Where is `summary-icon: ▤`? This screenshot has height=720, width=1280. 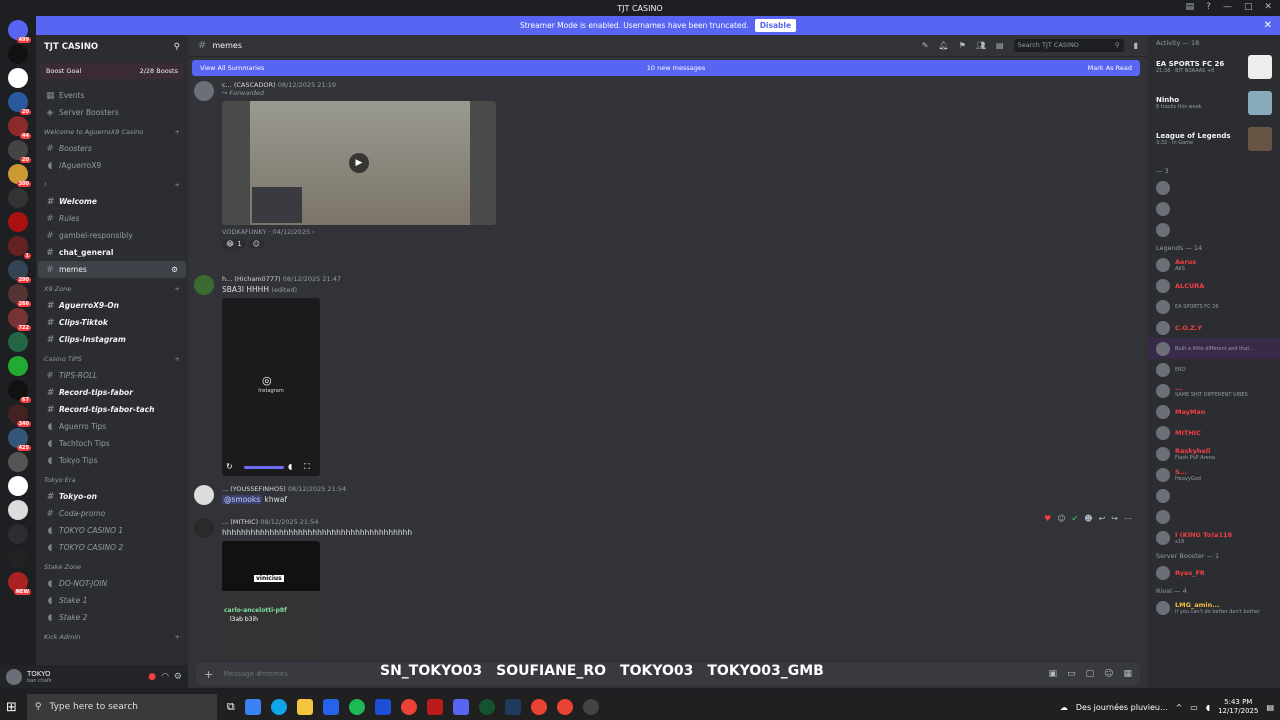
summary-icon: ▤ is located at coordinates (1000, 45).